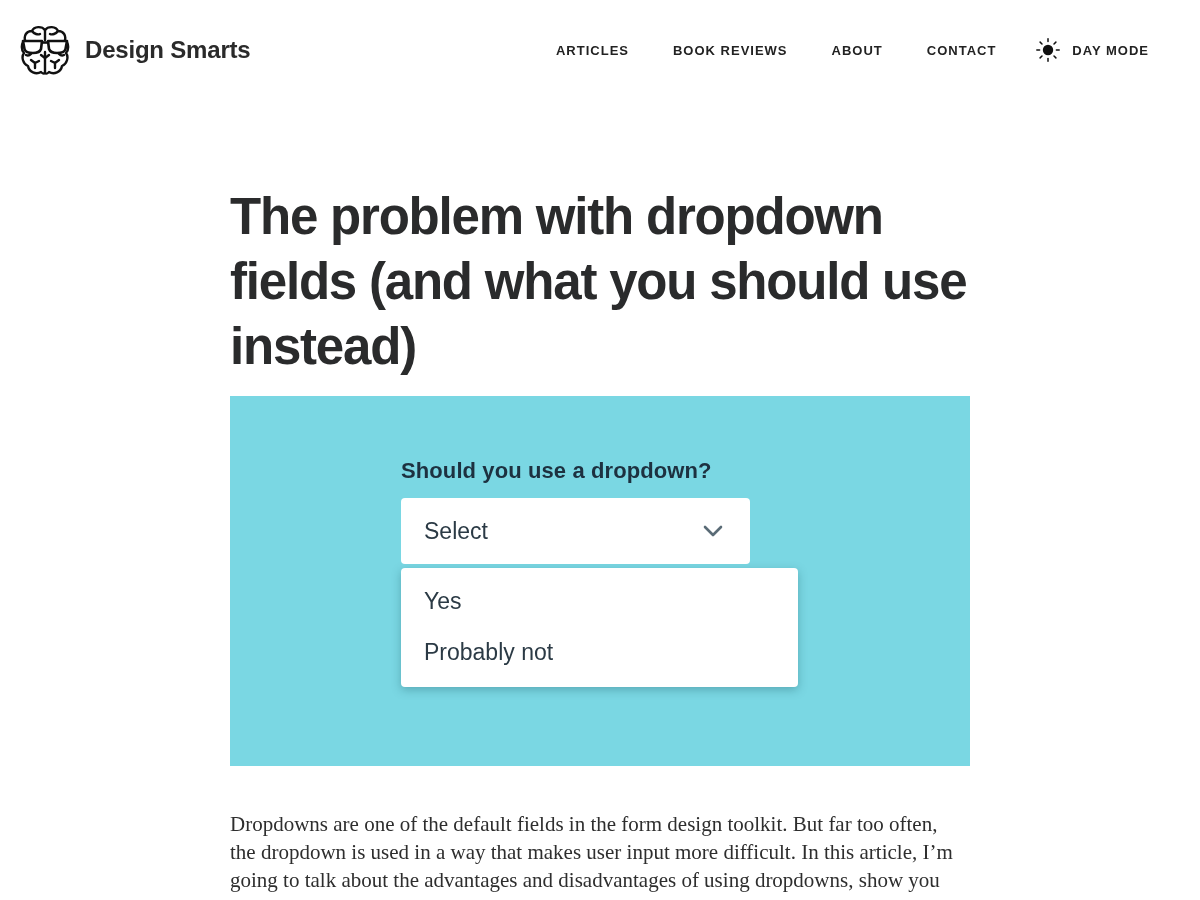  I want to click on article-paragraph: Dropdowns are one of the default fields in the form design toolkit. But far too often, the dropdown is used in a way that makes user input more difficult. In this article, I’m going to talk about the advantages and disadvantages of using dropdowns, show you, so click(592, 852).